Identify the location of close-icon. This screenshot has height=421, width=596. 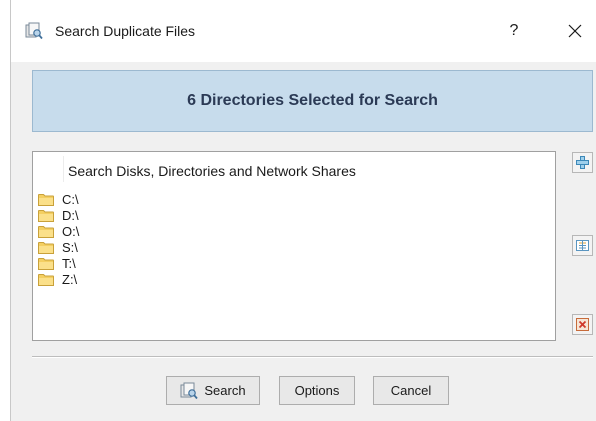
(575, 31).